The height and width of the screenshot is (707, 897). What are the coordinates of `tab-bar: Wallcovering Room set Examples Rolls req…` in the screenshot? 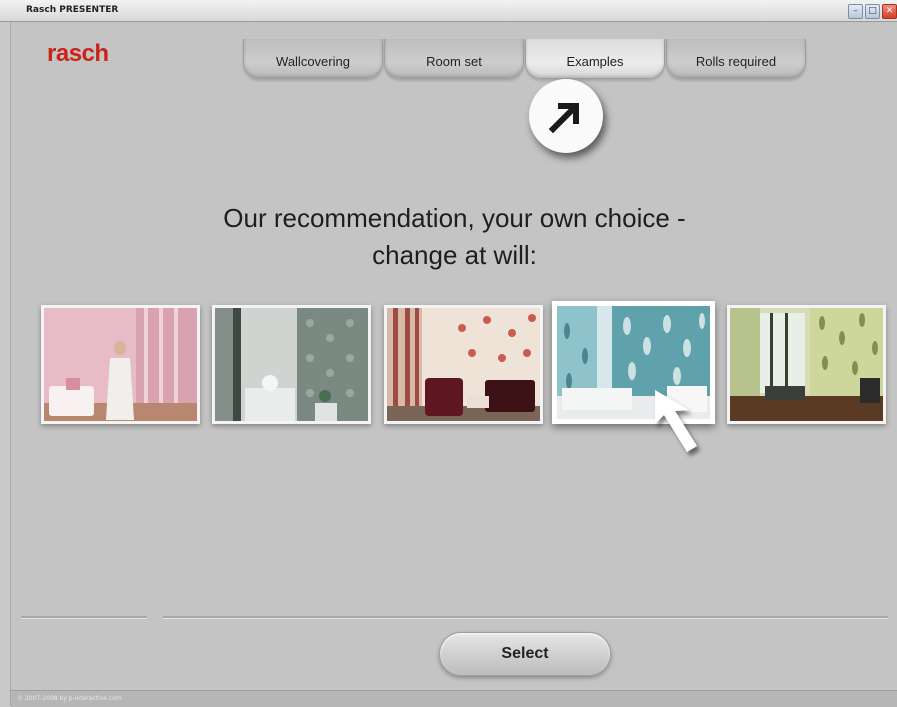 It's located at (524, 59).